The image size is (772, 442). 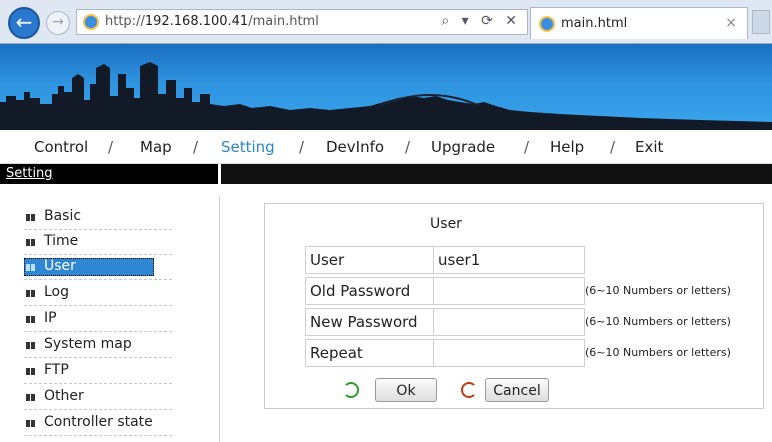 I want to click on cancel-button: Cancel, so click(x=517, y=390).